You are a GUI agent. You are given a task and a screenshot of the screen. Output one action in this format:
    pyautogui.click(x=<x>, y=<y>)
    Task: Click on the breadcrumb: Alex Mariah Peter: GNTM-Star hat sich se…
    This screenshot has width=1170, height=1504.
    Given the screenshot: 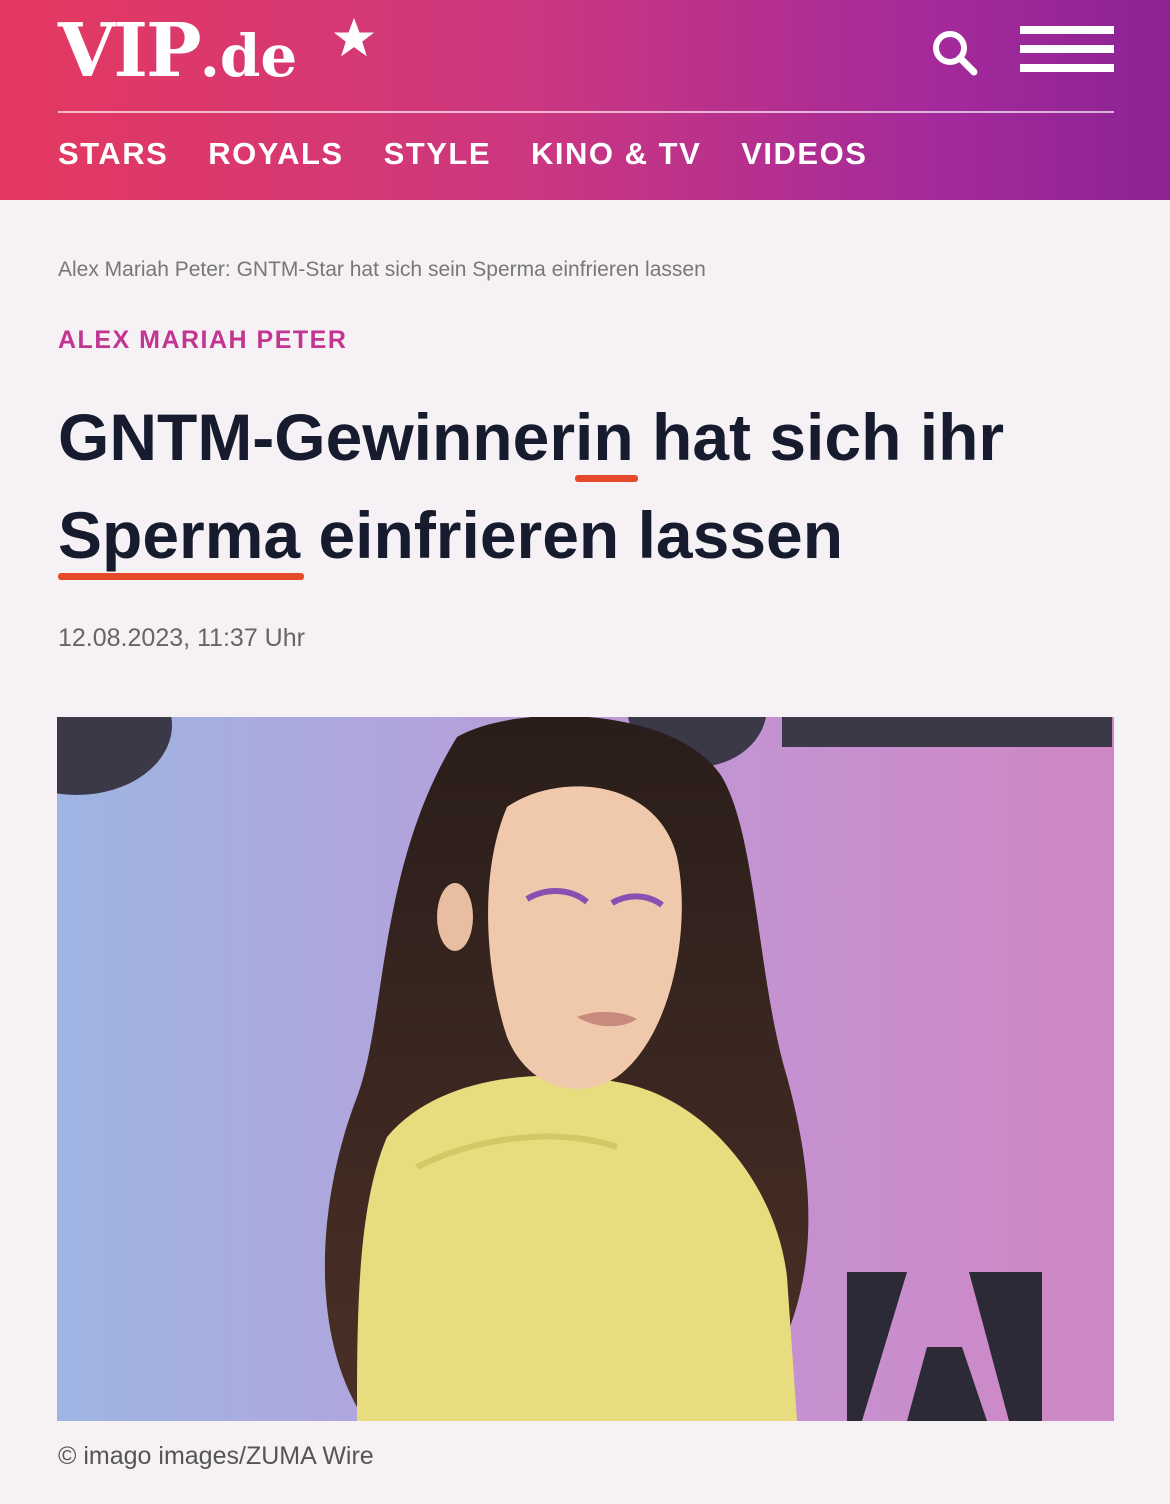 What is the action you would take?
    pyautogui.click(x=382, y=270)
    